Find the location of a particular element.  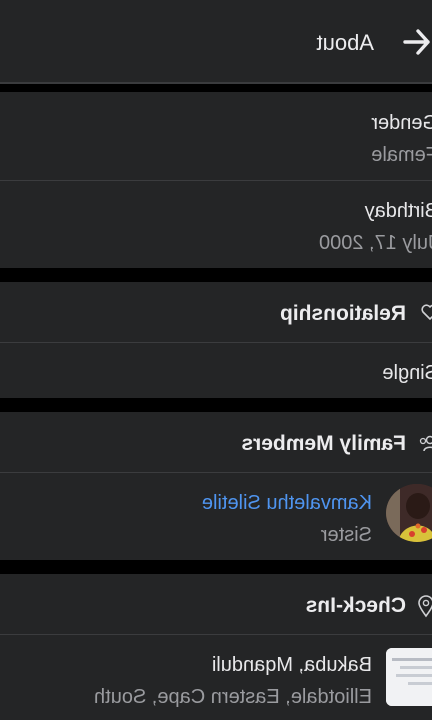

checkin-place: Bakuba, Mqanduli is located at coordinates (292, 665).